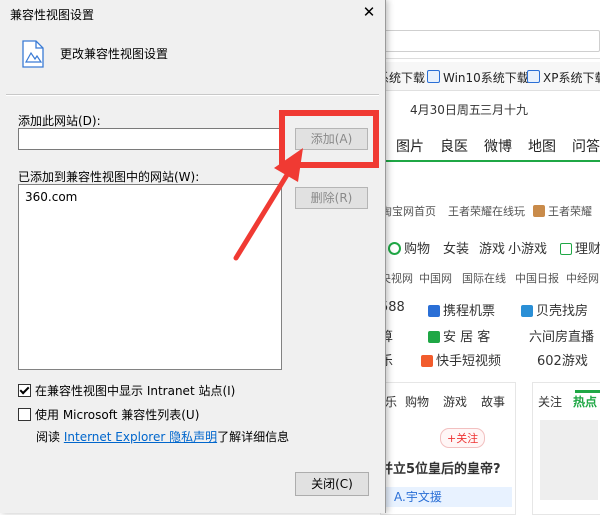 The height and width of the screenshot is (515, 600). I want to click on site-link: 中国网, so click(435, 278).